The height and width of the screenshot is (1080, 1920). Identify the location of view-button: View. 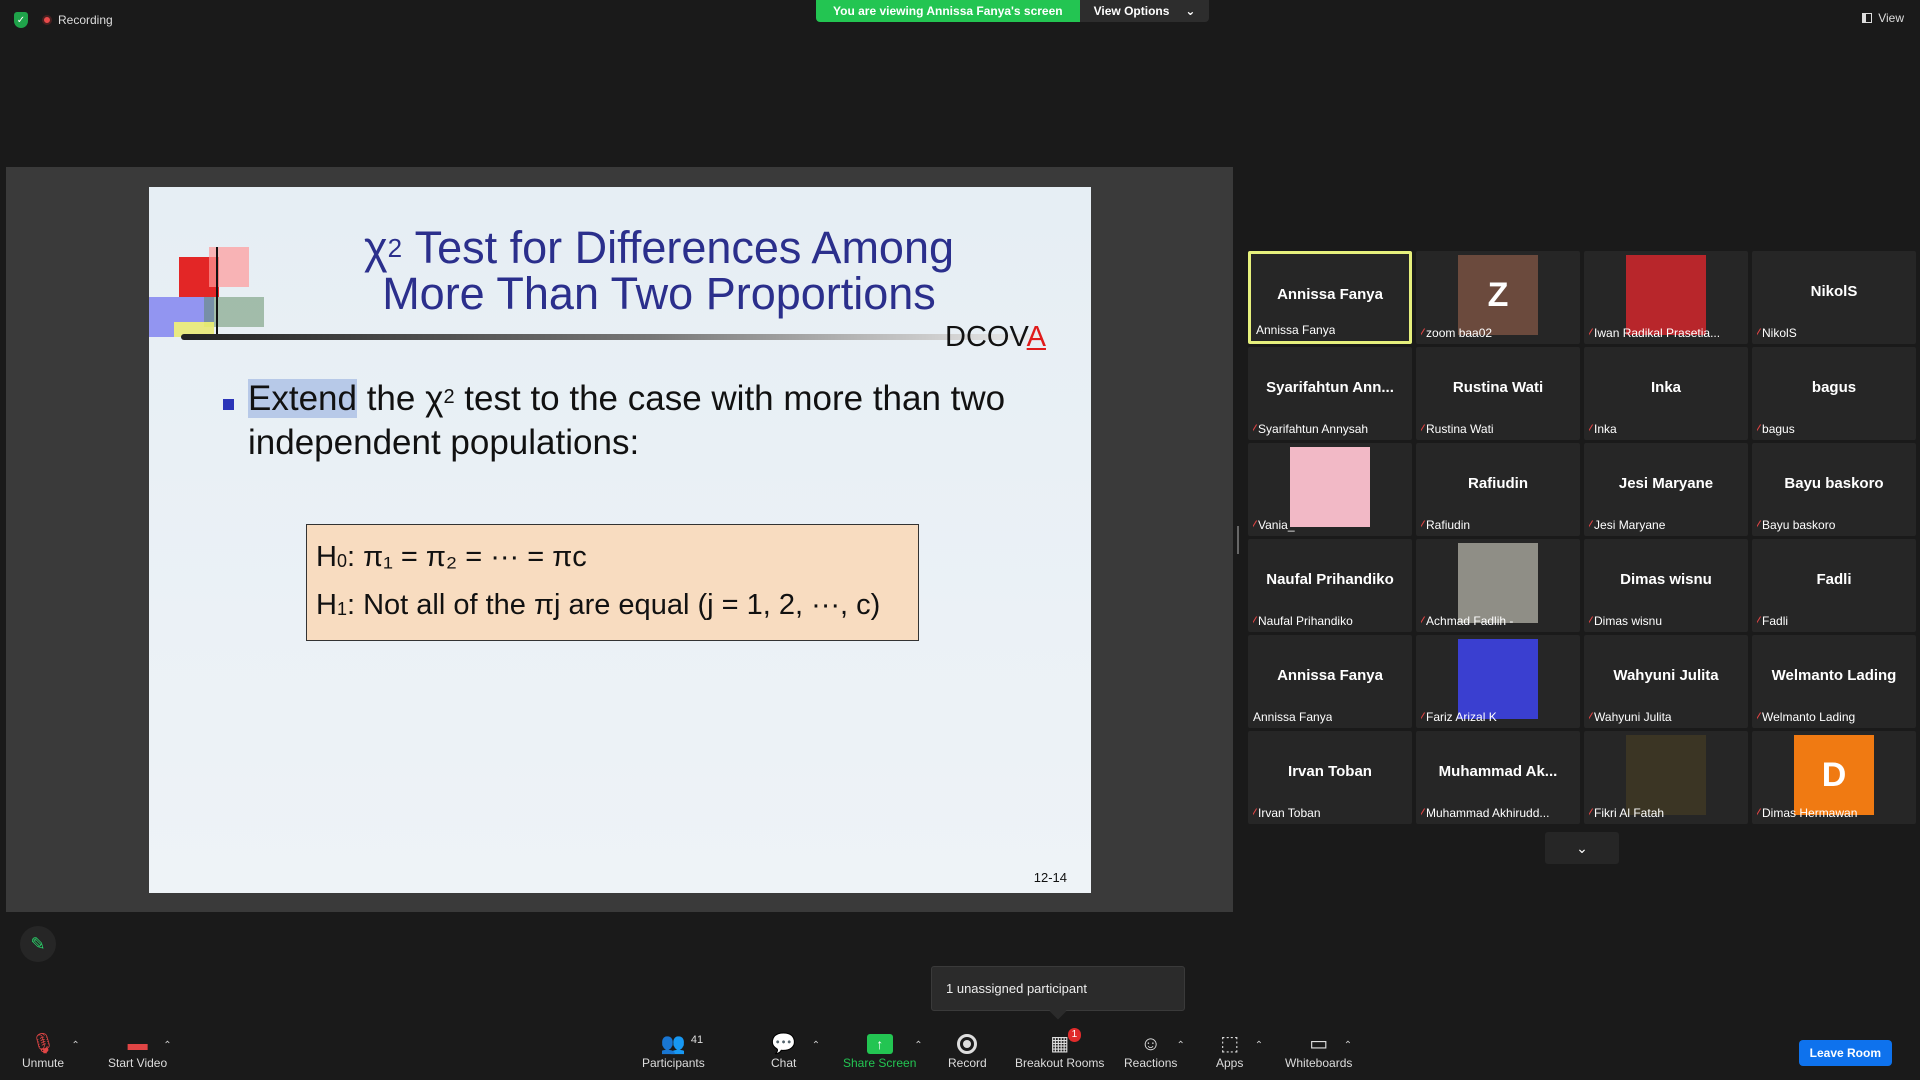
(1883, 18).